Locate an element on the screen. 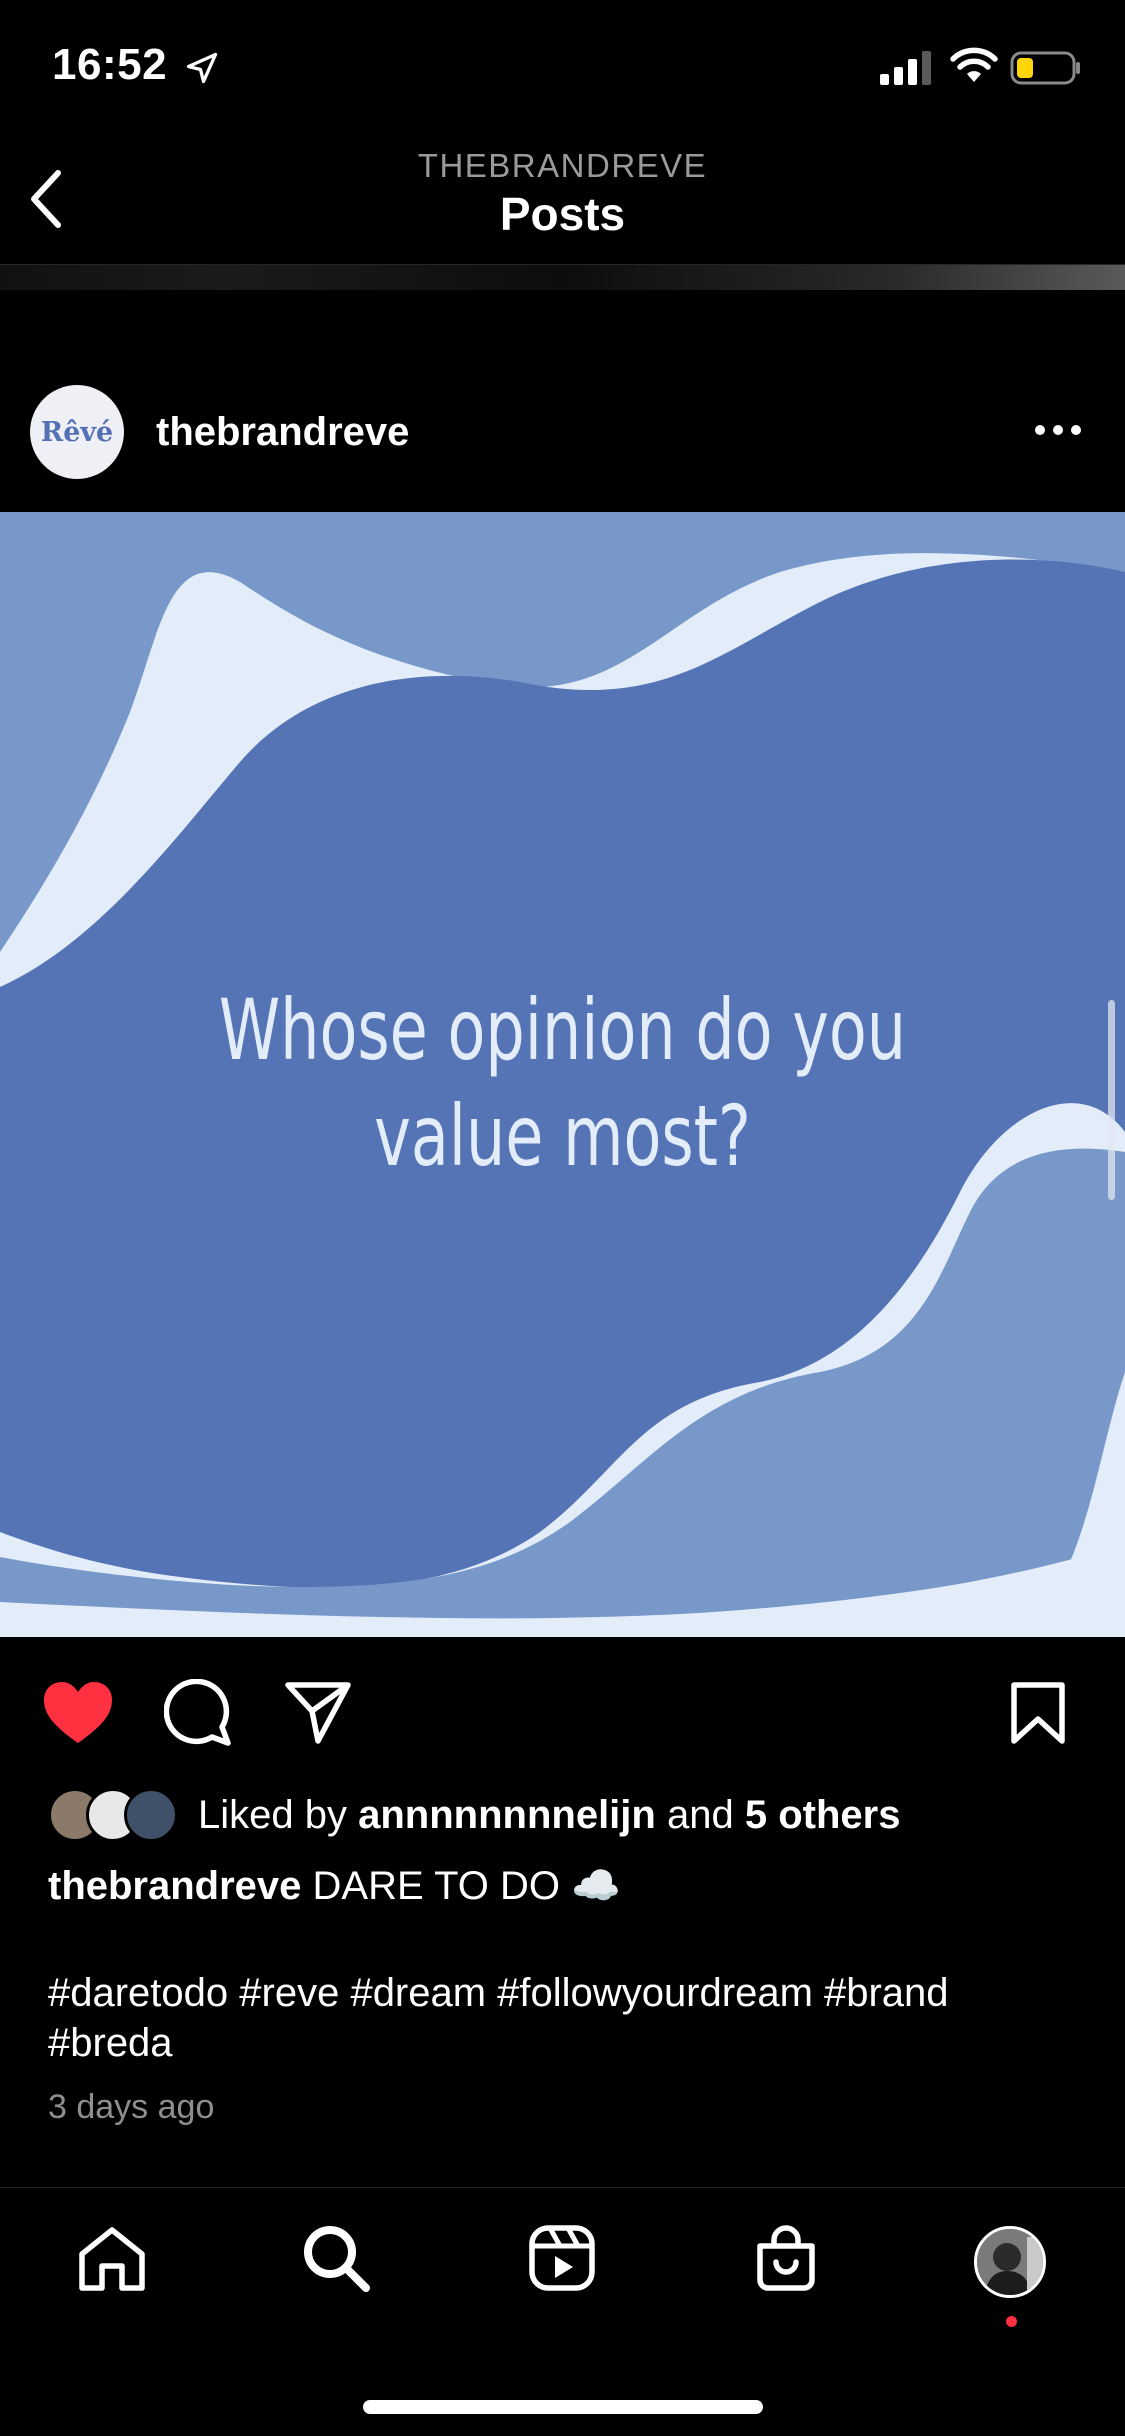 This screenshot has height=2436, width=1125. likes-row: Liked by annnnnnnnelijn and 5 others is located at coordinates (573, 1815).